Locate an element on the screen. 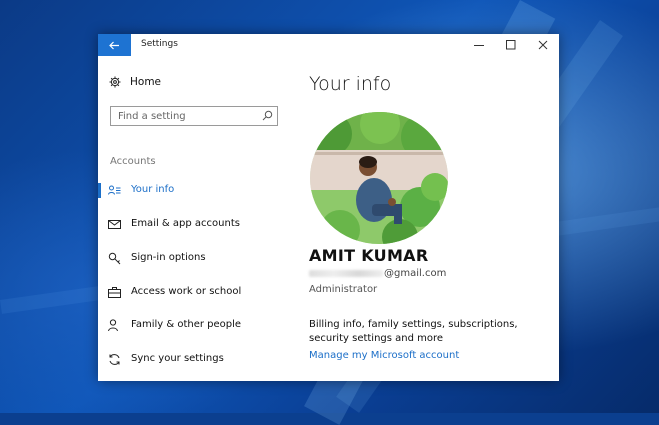 This screenshot has width=659, height=425. user-email-domain: @gmail.com is located at coordinates (415, 273).